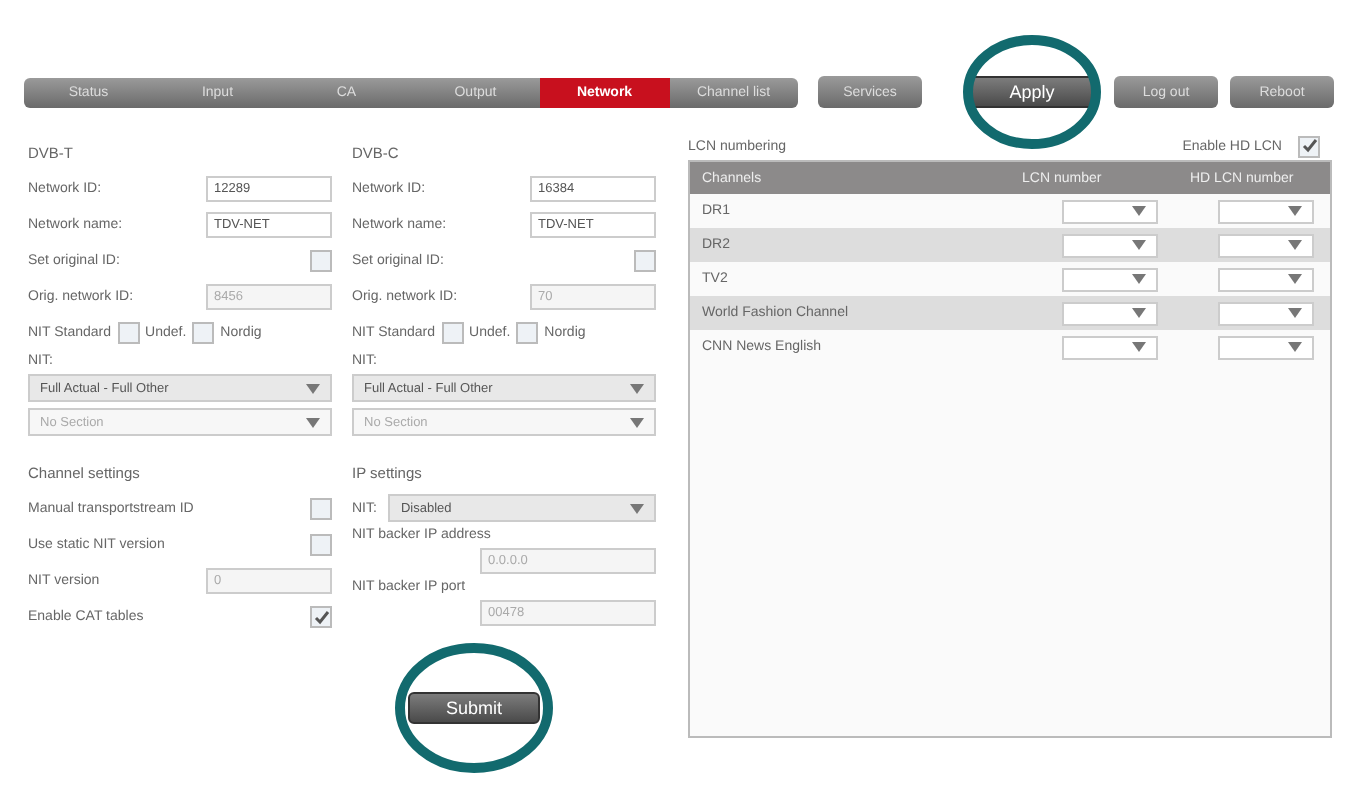  Describe the element at coordinates (1032, 92) in the screenshot. I see `highlight-circle` at that location.